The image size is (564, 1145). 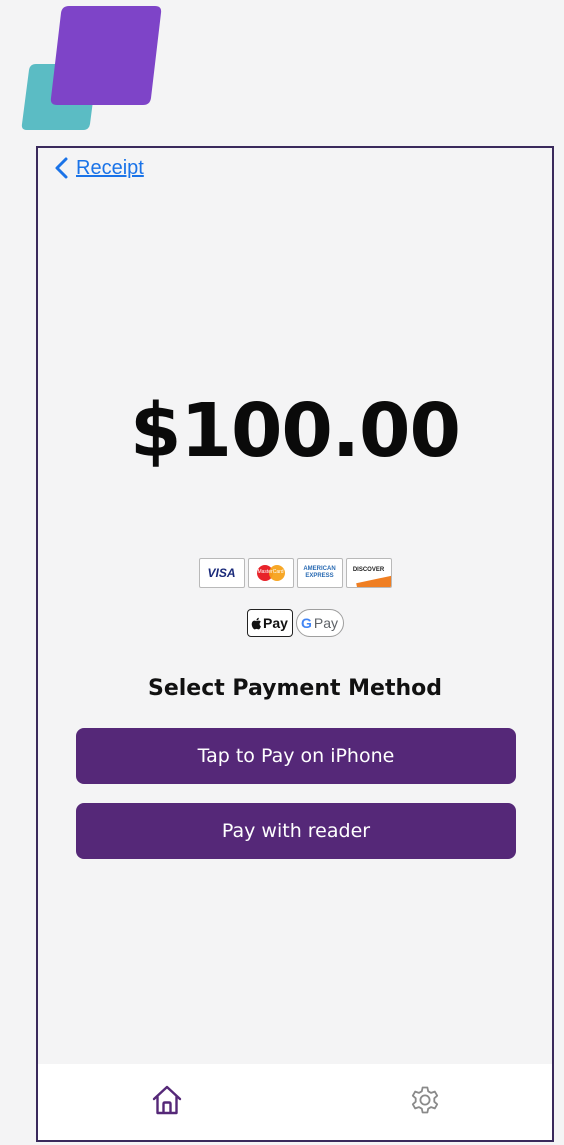 What do you see at coordinates (275, 623) in the screenshot?
I see `apple-pay-text: Pay` at bounding box center [275, 623].